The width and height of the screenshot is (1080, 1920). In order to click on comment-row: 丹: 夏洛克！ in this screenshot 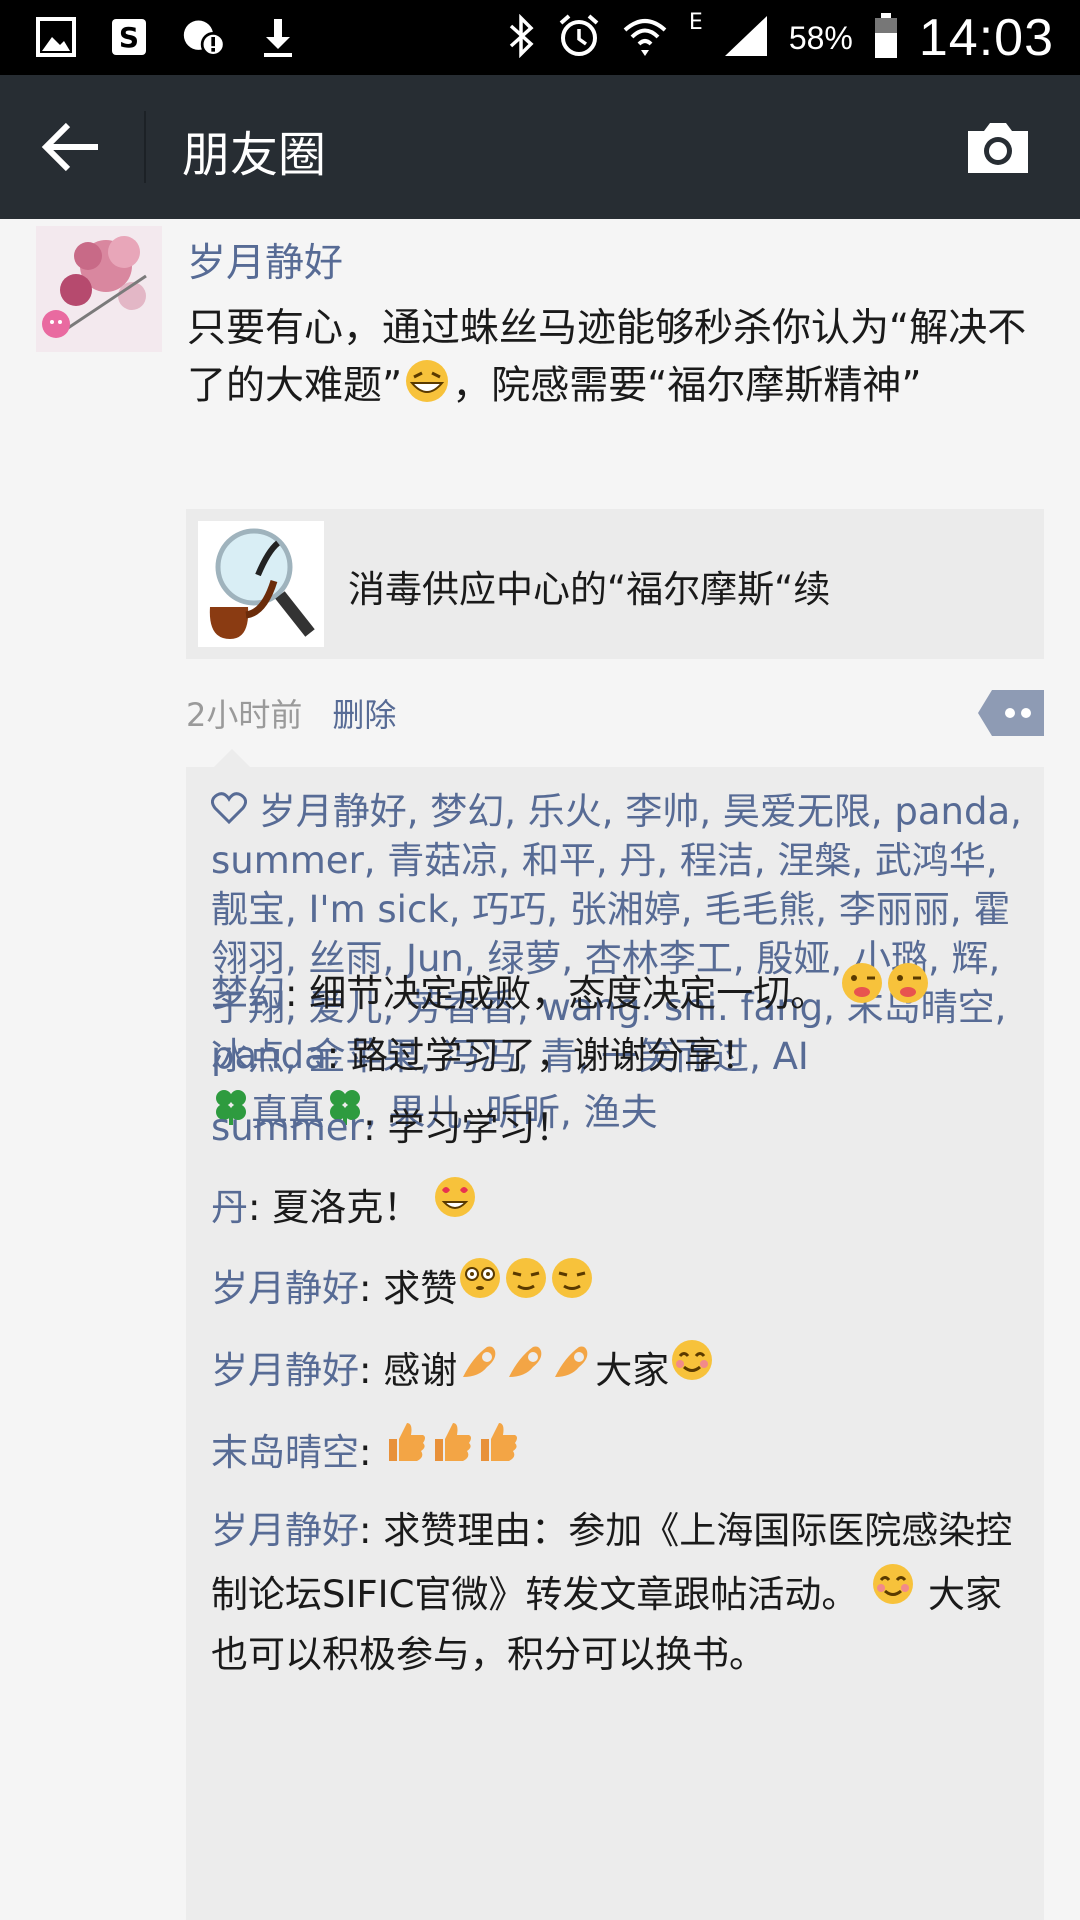, I will do `click(621, 1206)`.